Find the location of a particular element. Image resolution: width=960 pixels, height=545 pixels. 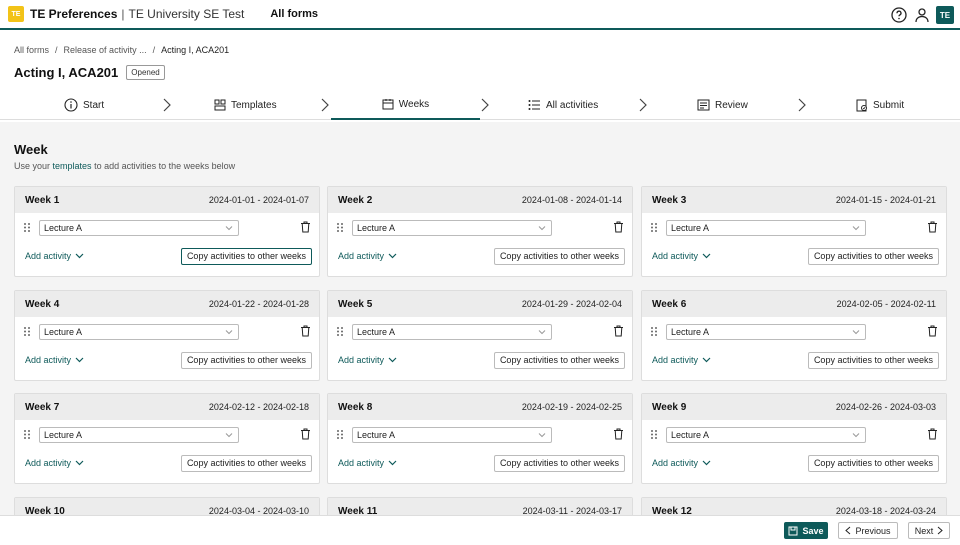

section-heading: Week is located at coordinates (31, 149).